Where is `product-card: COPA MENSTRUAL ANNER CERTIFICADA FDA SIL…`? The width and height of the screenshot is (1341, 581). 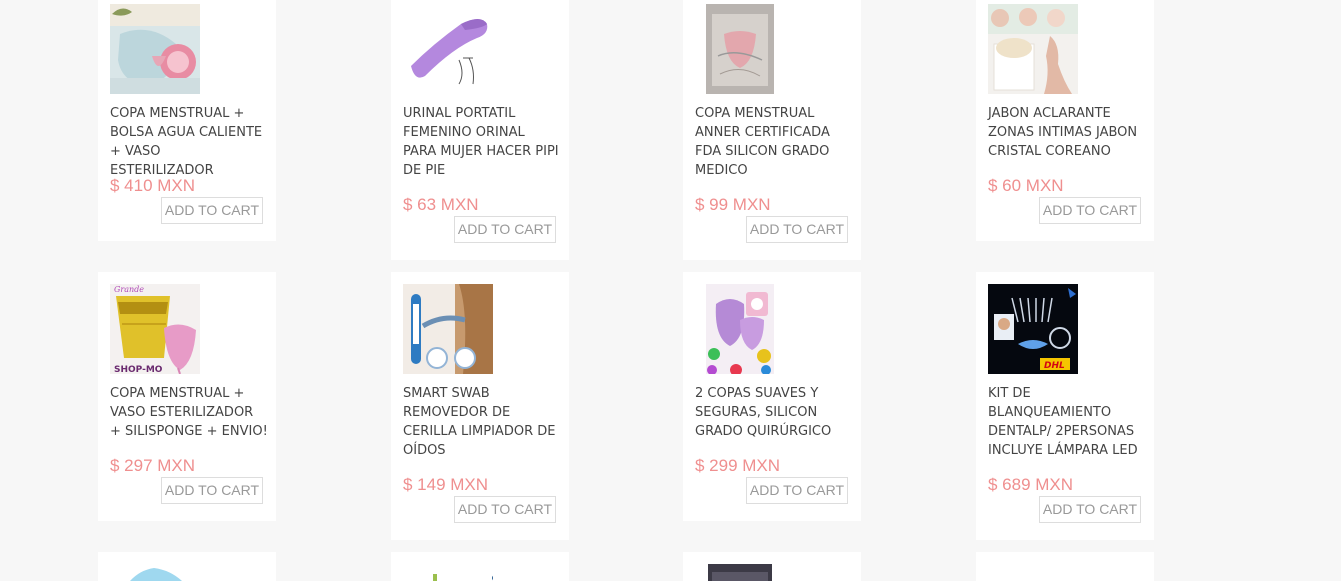 product-card: COPA MENSTRUAL ANNER CERTIFICADA FDA SIL… is located at coordinates (772, 130).